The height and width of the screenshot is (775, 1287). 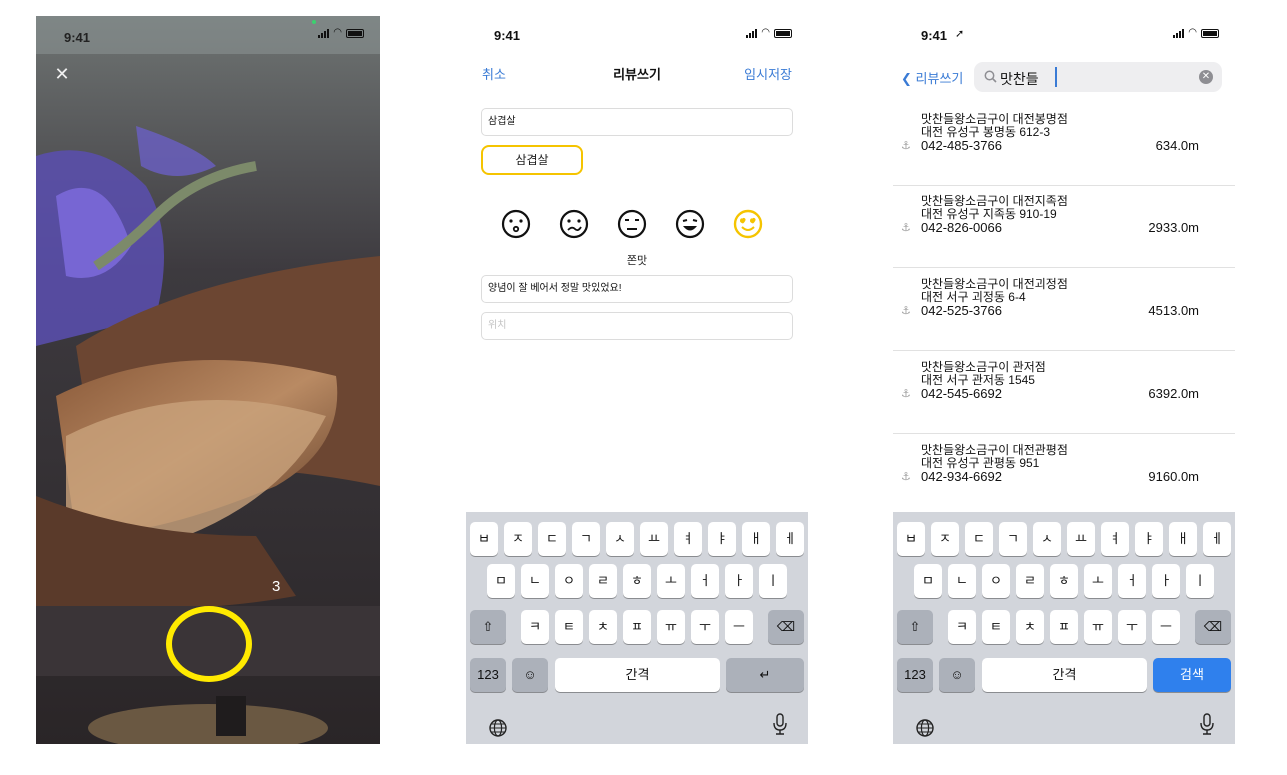 I want to click on close-icon: ✕, so click(x=62, y=74).